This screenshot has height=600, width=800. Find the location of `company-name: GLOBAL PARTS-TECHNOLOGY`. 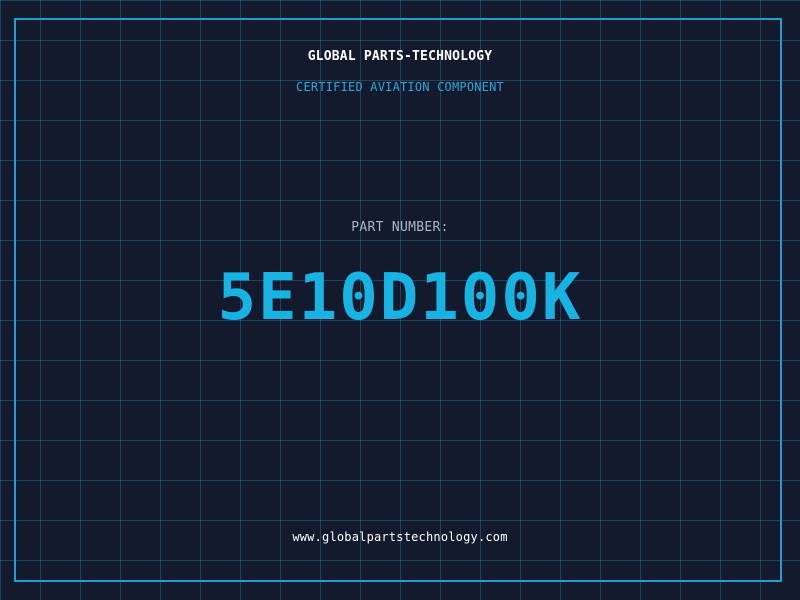

company-name: GLOBAL PARTS-TECHNOLOGY is located at coordinates (400, 56).